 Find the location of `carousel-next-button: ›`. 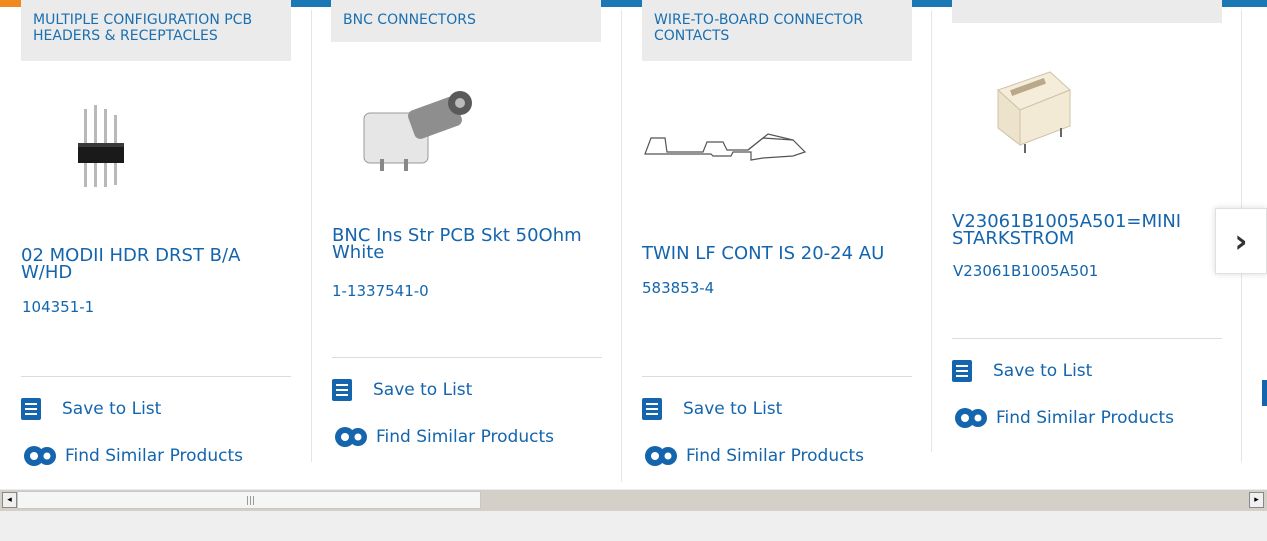

carousel-next-button: › is located at coordinates (1241, 241).